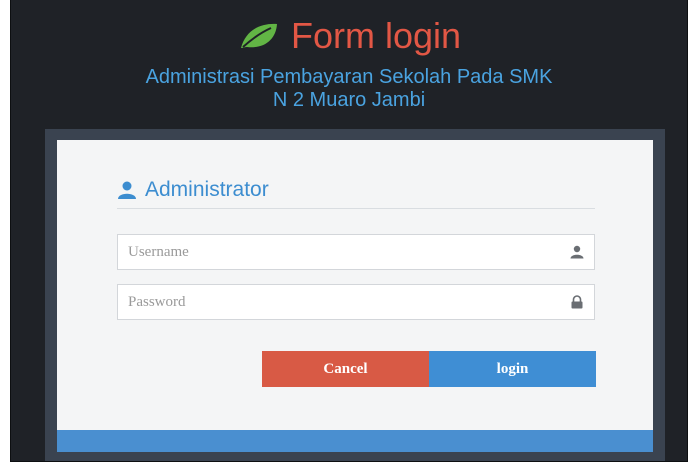  What do you see at coordinates (338, 252) in the screenshot?
I see `username-input` at bounding box center [338, 252].